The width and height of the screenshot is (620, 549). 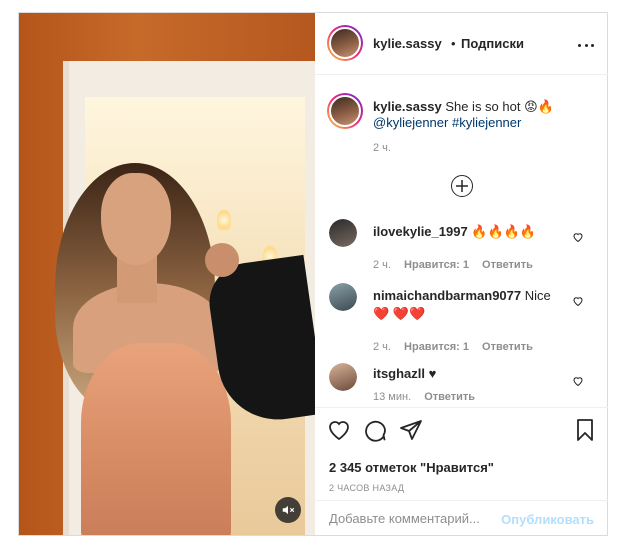 What do you see at coordinates (392, 397) in the screenshot?
I see `comment-time: 13 мин.` at bounding box center [392, 397].